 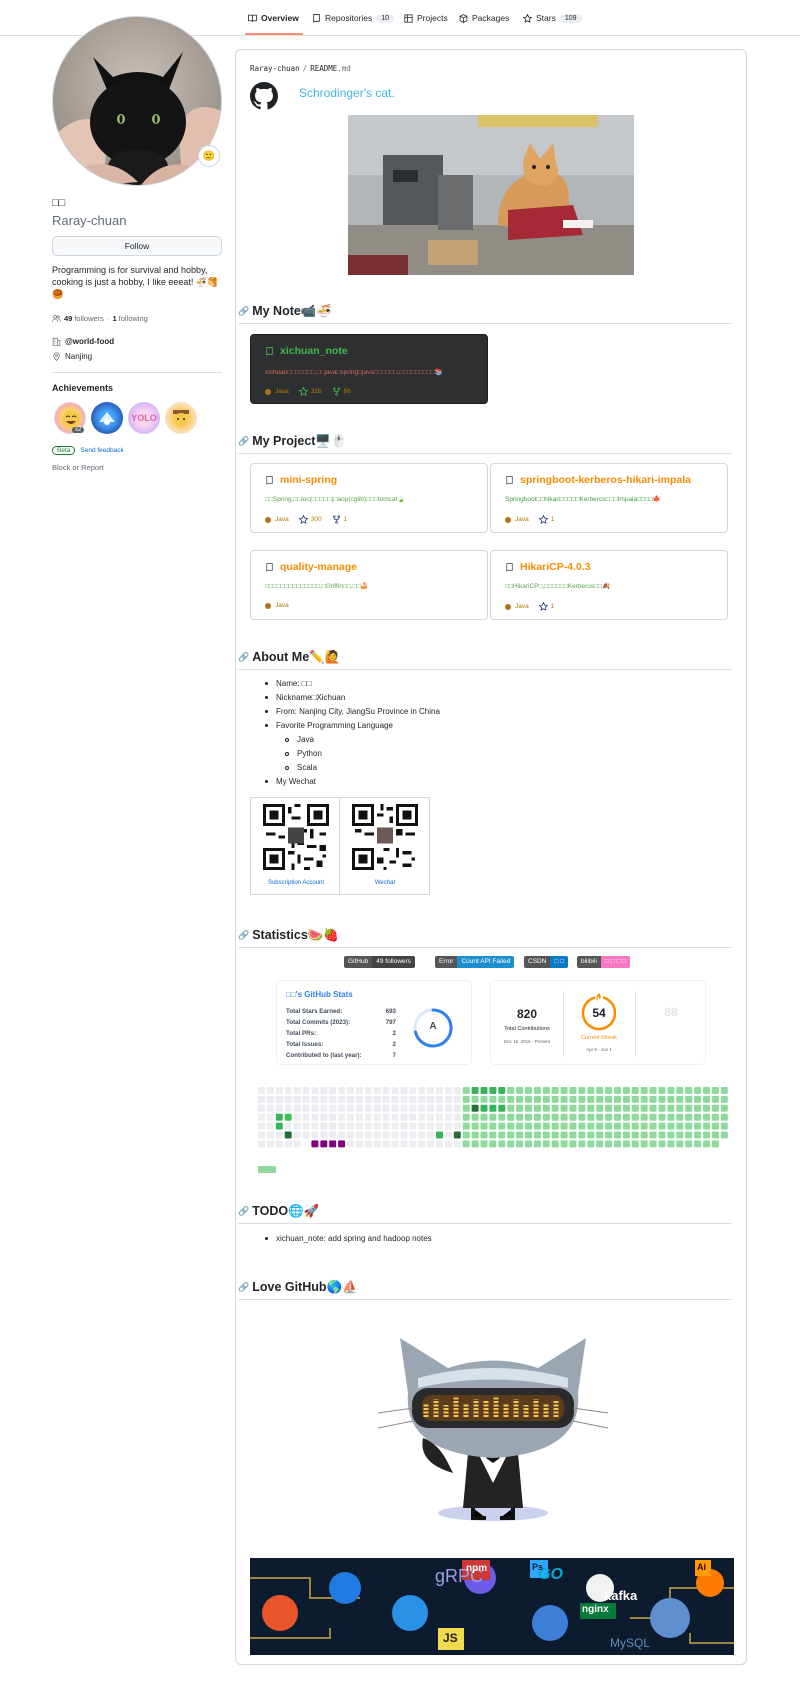 I want to click on tech-banner-labels: gRPC npm GO kafka JS nginx MySQL Ps Ai, so click(x=492, y=1606).